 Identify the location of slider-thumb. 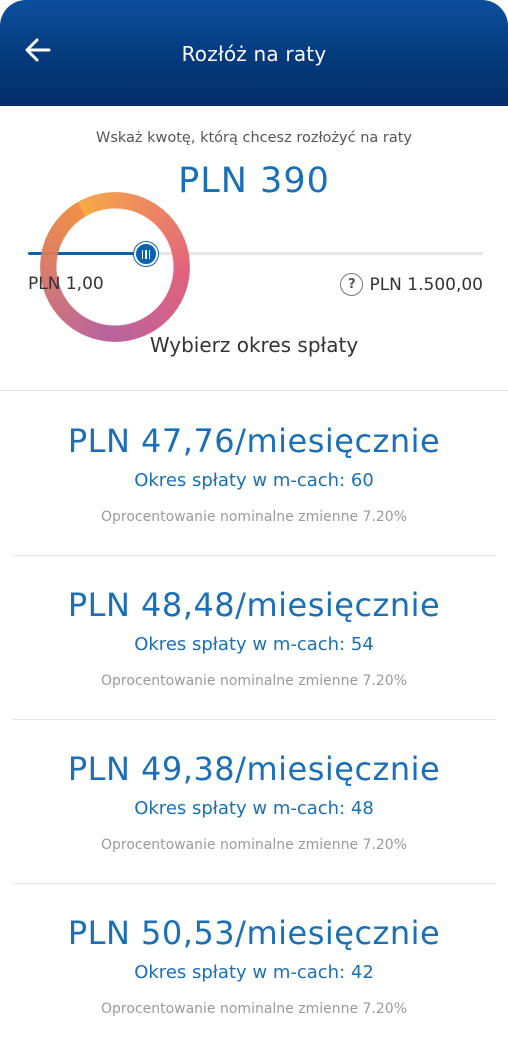
(146, 254).